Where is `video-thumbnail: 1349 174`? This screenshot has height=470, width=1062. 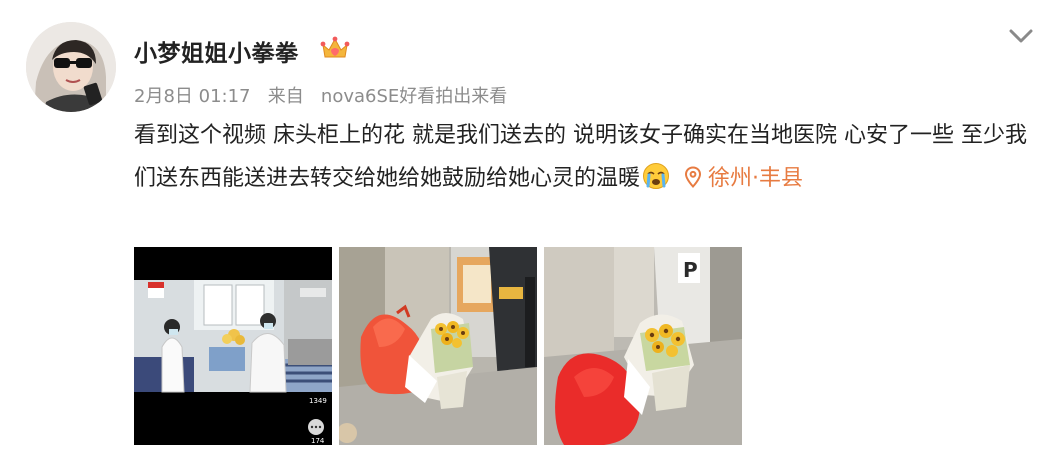
video-thumbnail: 1349 174 is located at coordinates (233, 346).